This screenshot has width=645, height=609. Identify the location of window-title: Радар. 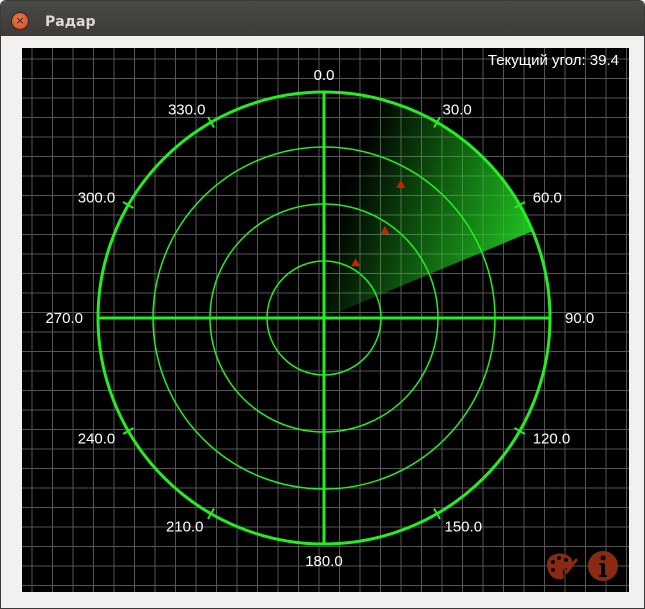
(70, 22).